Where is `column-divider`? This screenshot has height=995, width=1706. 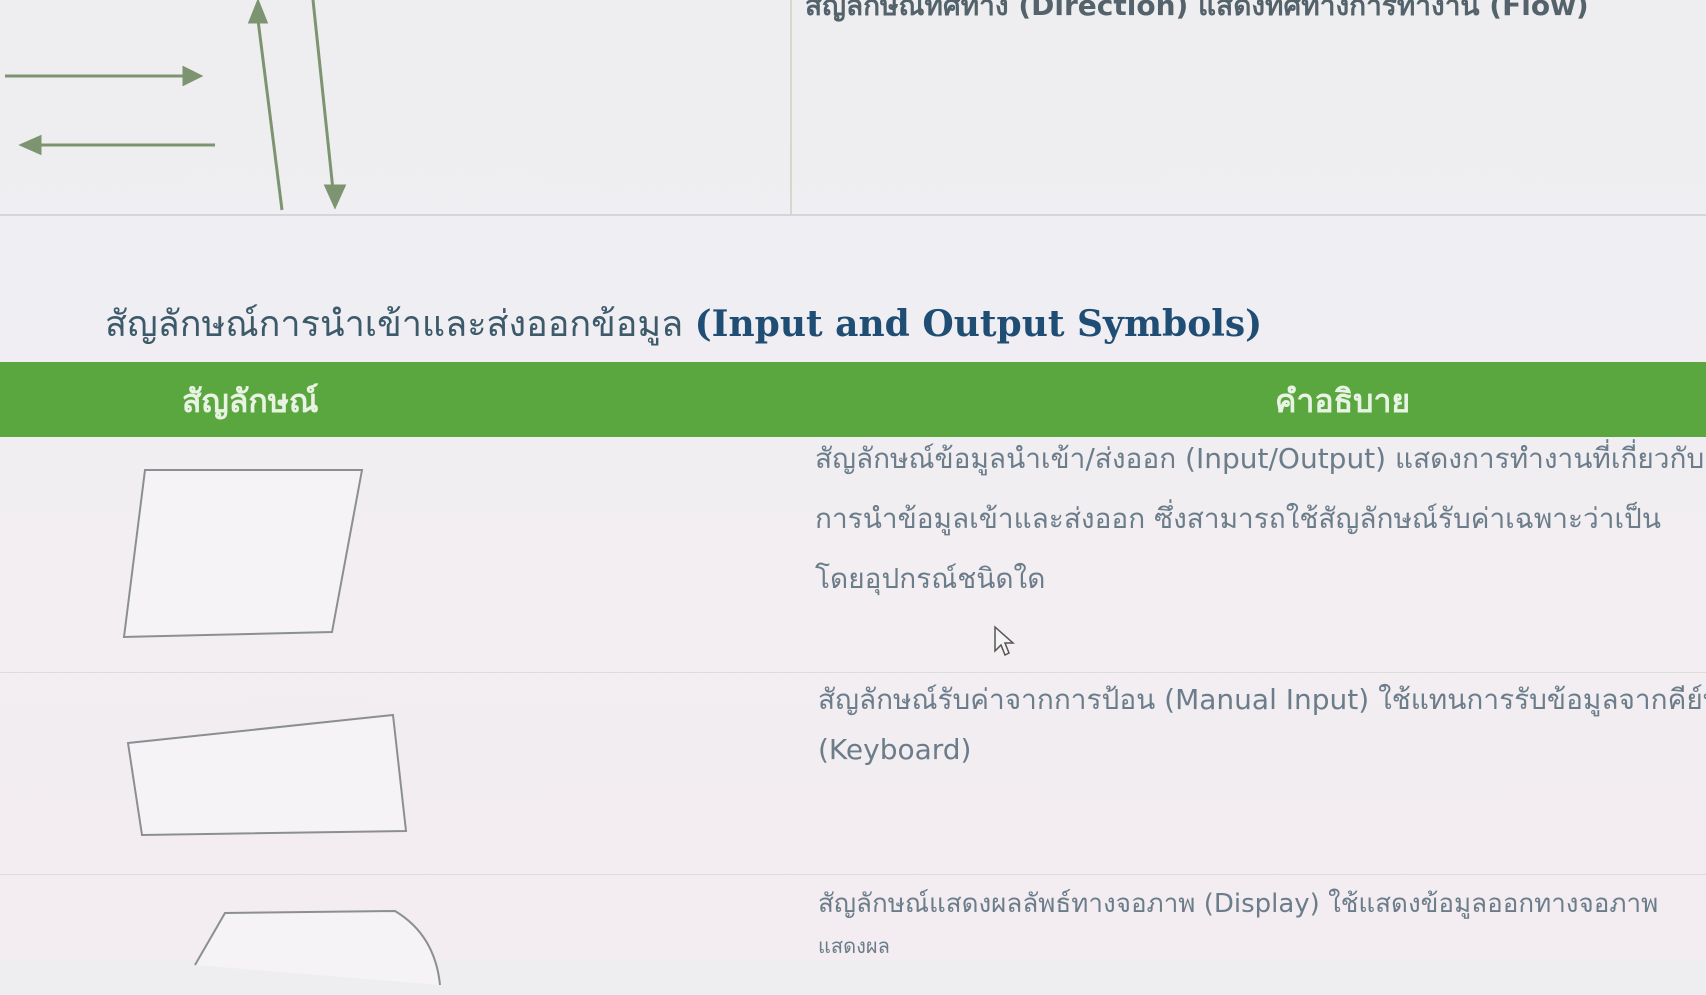 column-divider is located at coordinates (791, 107).